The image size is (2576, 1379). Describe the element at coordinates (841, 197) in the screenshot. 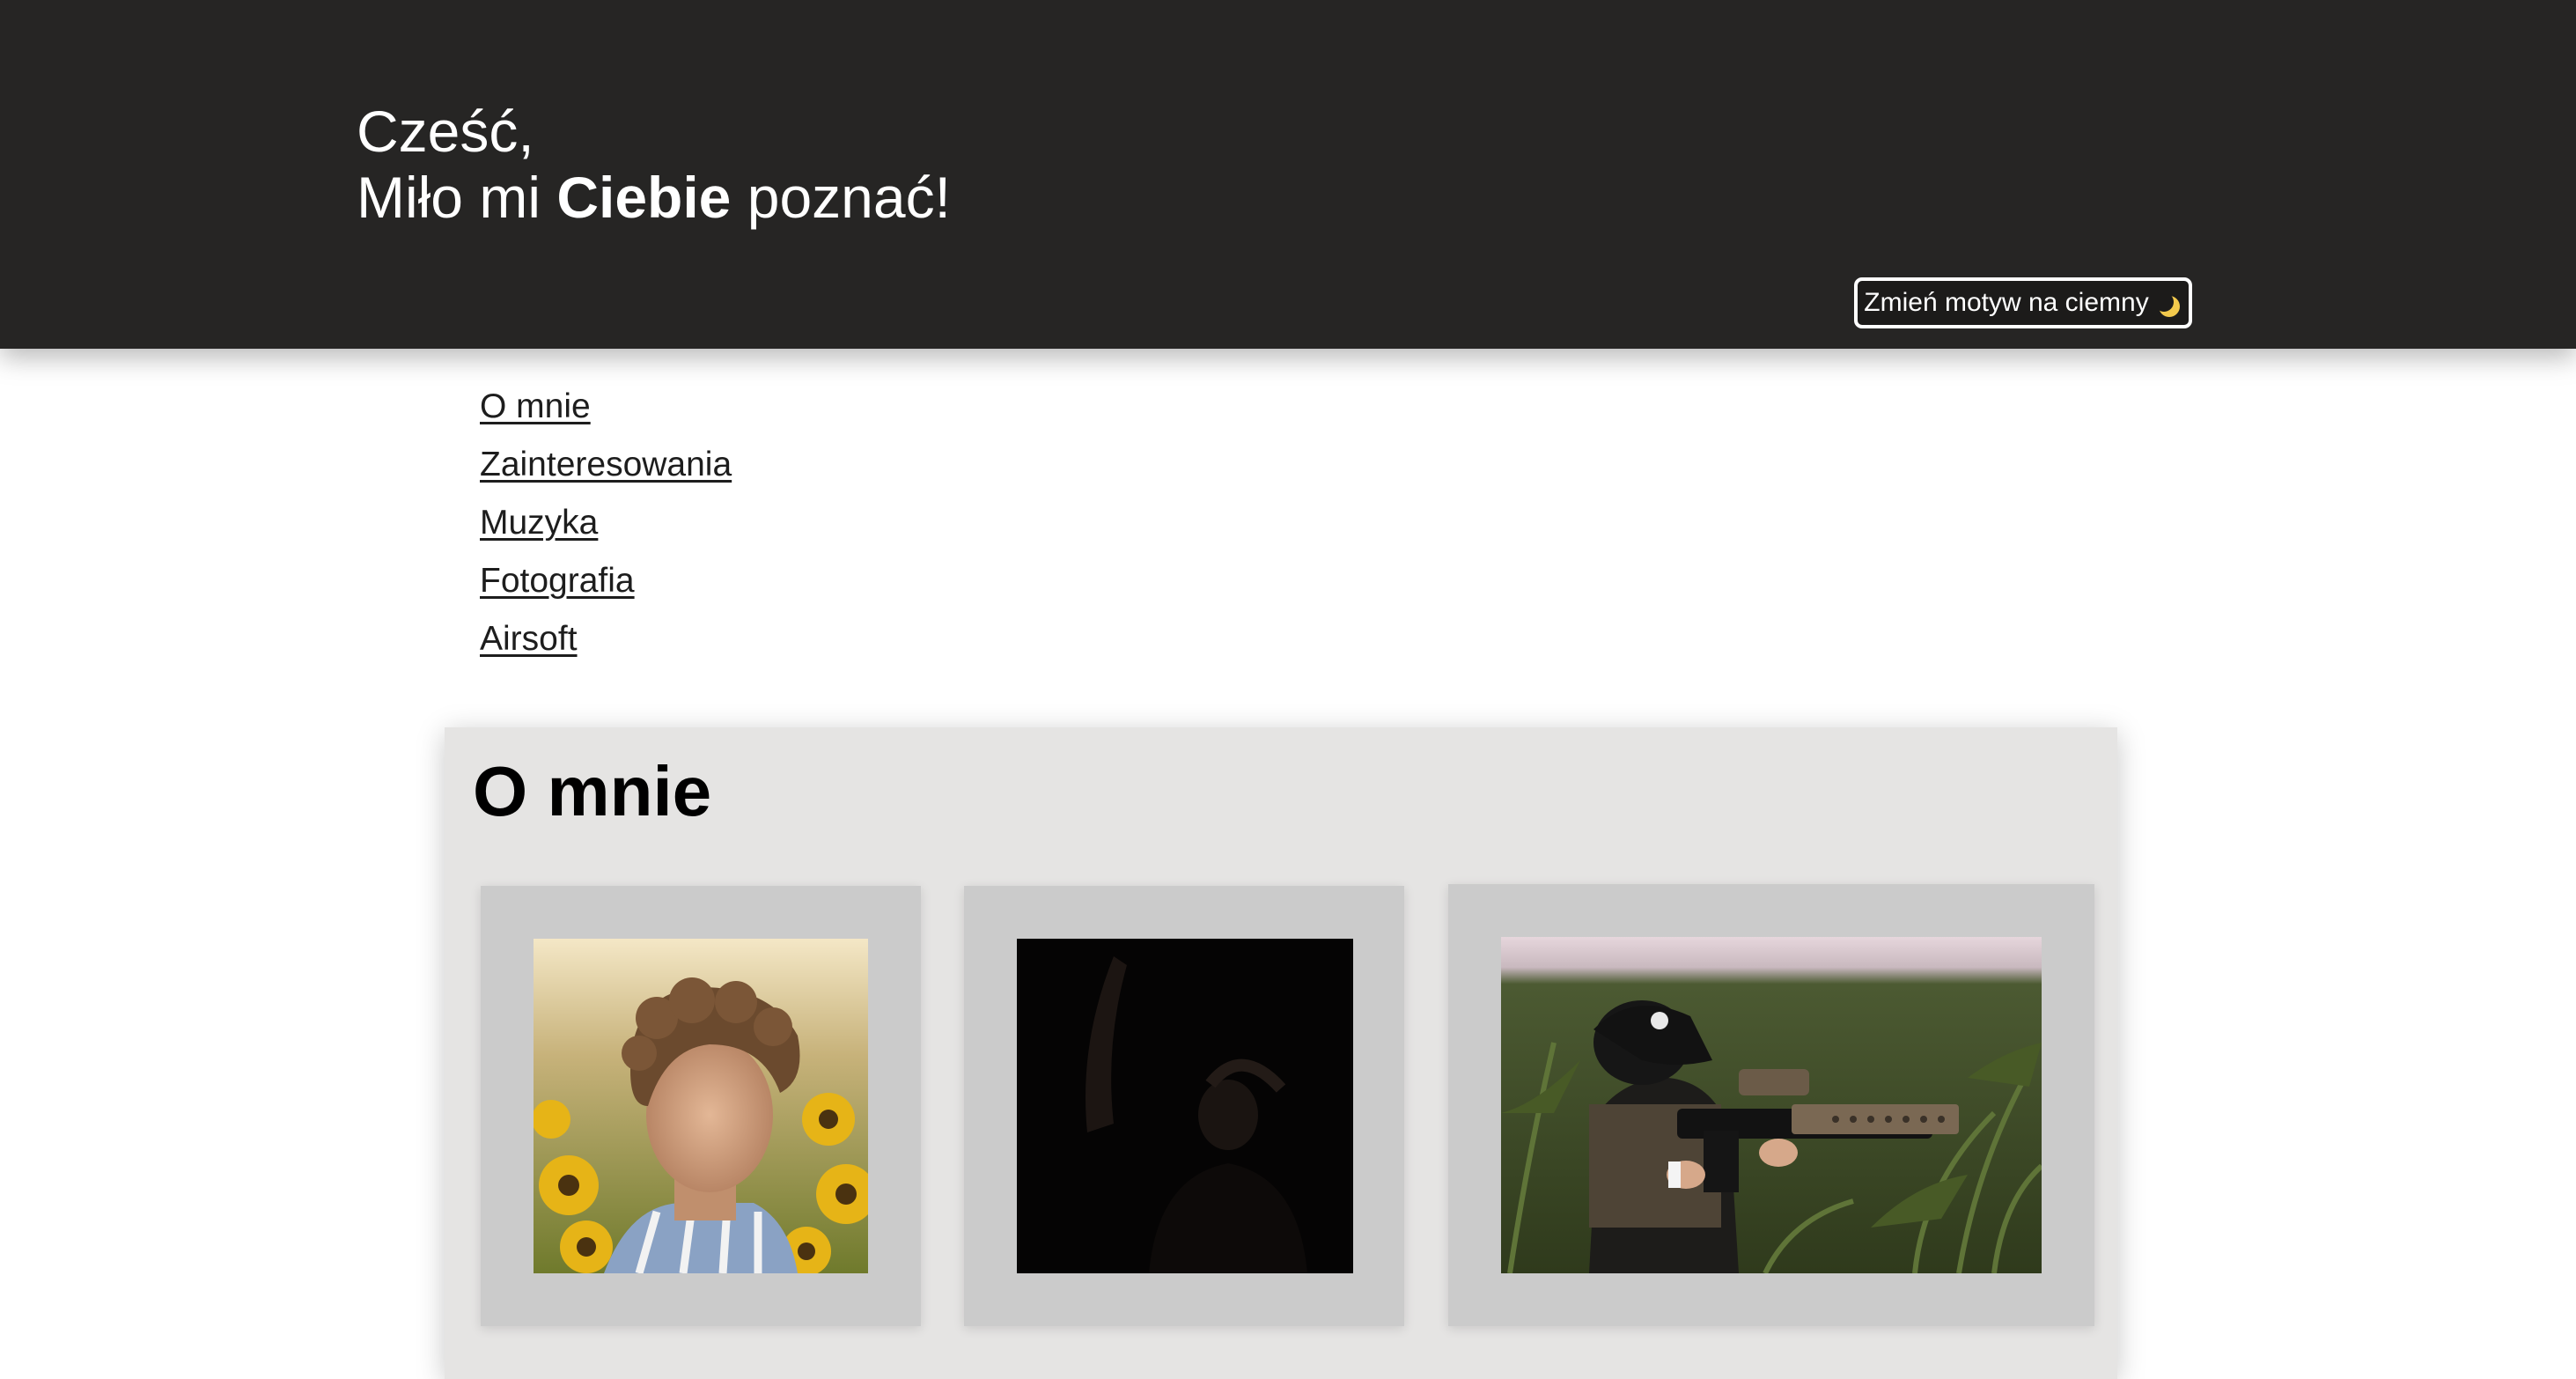

I see `greeting-line-2-suffix: poznać!` at that location.